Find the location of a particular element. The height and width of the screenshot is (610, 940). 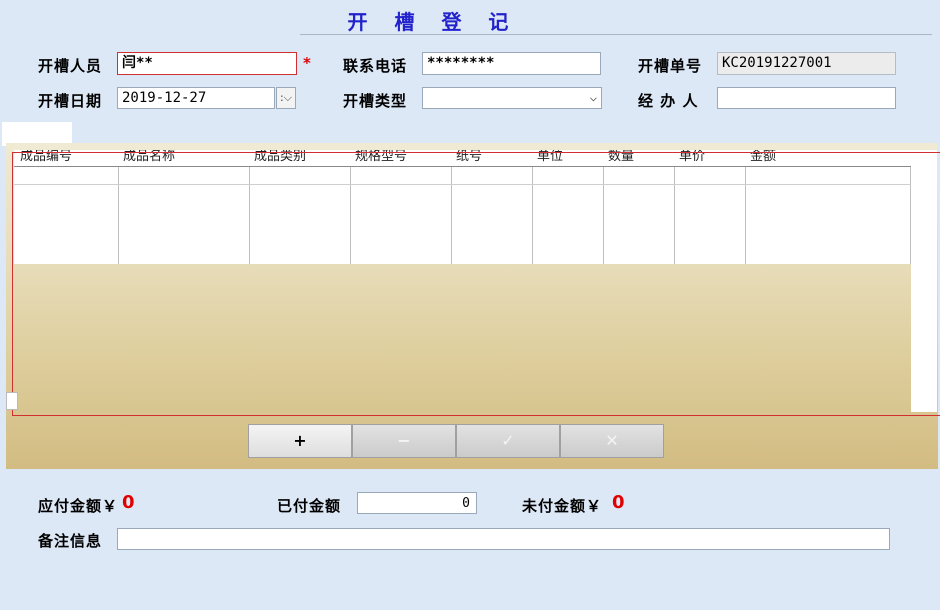

unpaid-label: 未付金额￥ is located at coordinates (562, 506).